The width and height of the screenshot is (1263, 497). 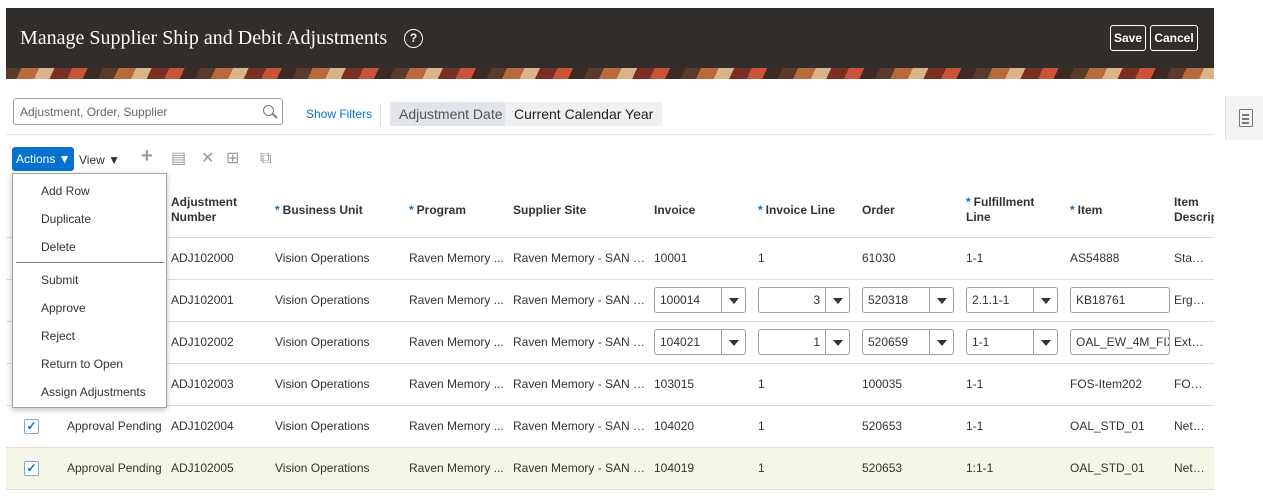 What do you see at coordinates (1128, 38) in the screenshot?
I see `save-button: Save` at bounding box center [1128, 38].